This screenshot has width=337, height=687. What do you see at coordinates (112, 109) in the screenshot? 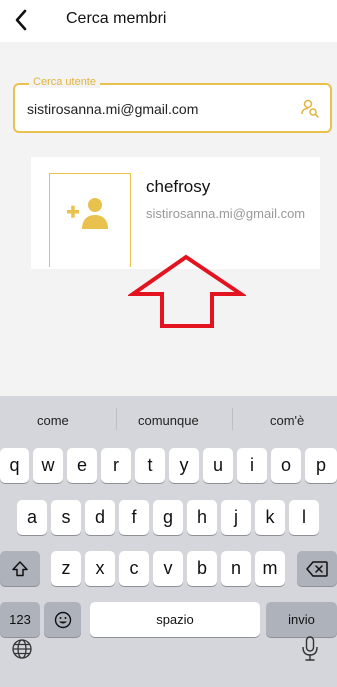
I see `search-input: sistirosanna.mi@gmail.com` at bounding box center [112, 109].